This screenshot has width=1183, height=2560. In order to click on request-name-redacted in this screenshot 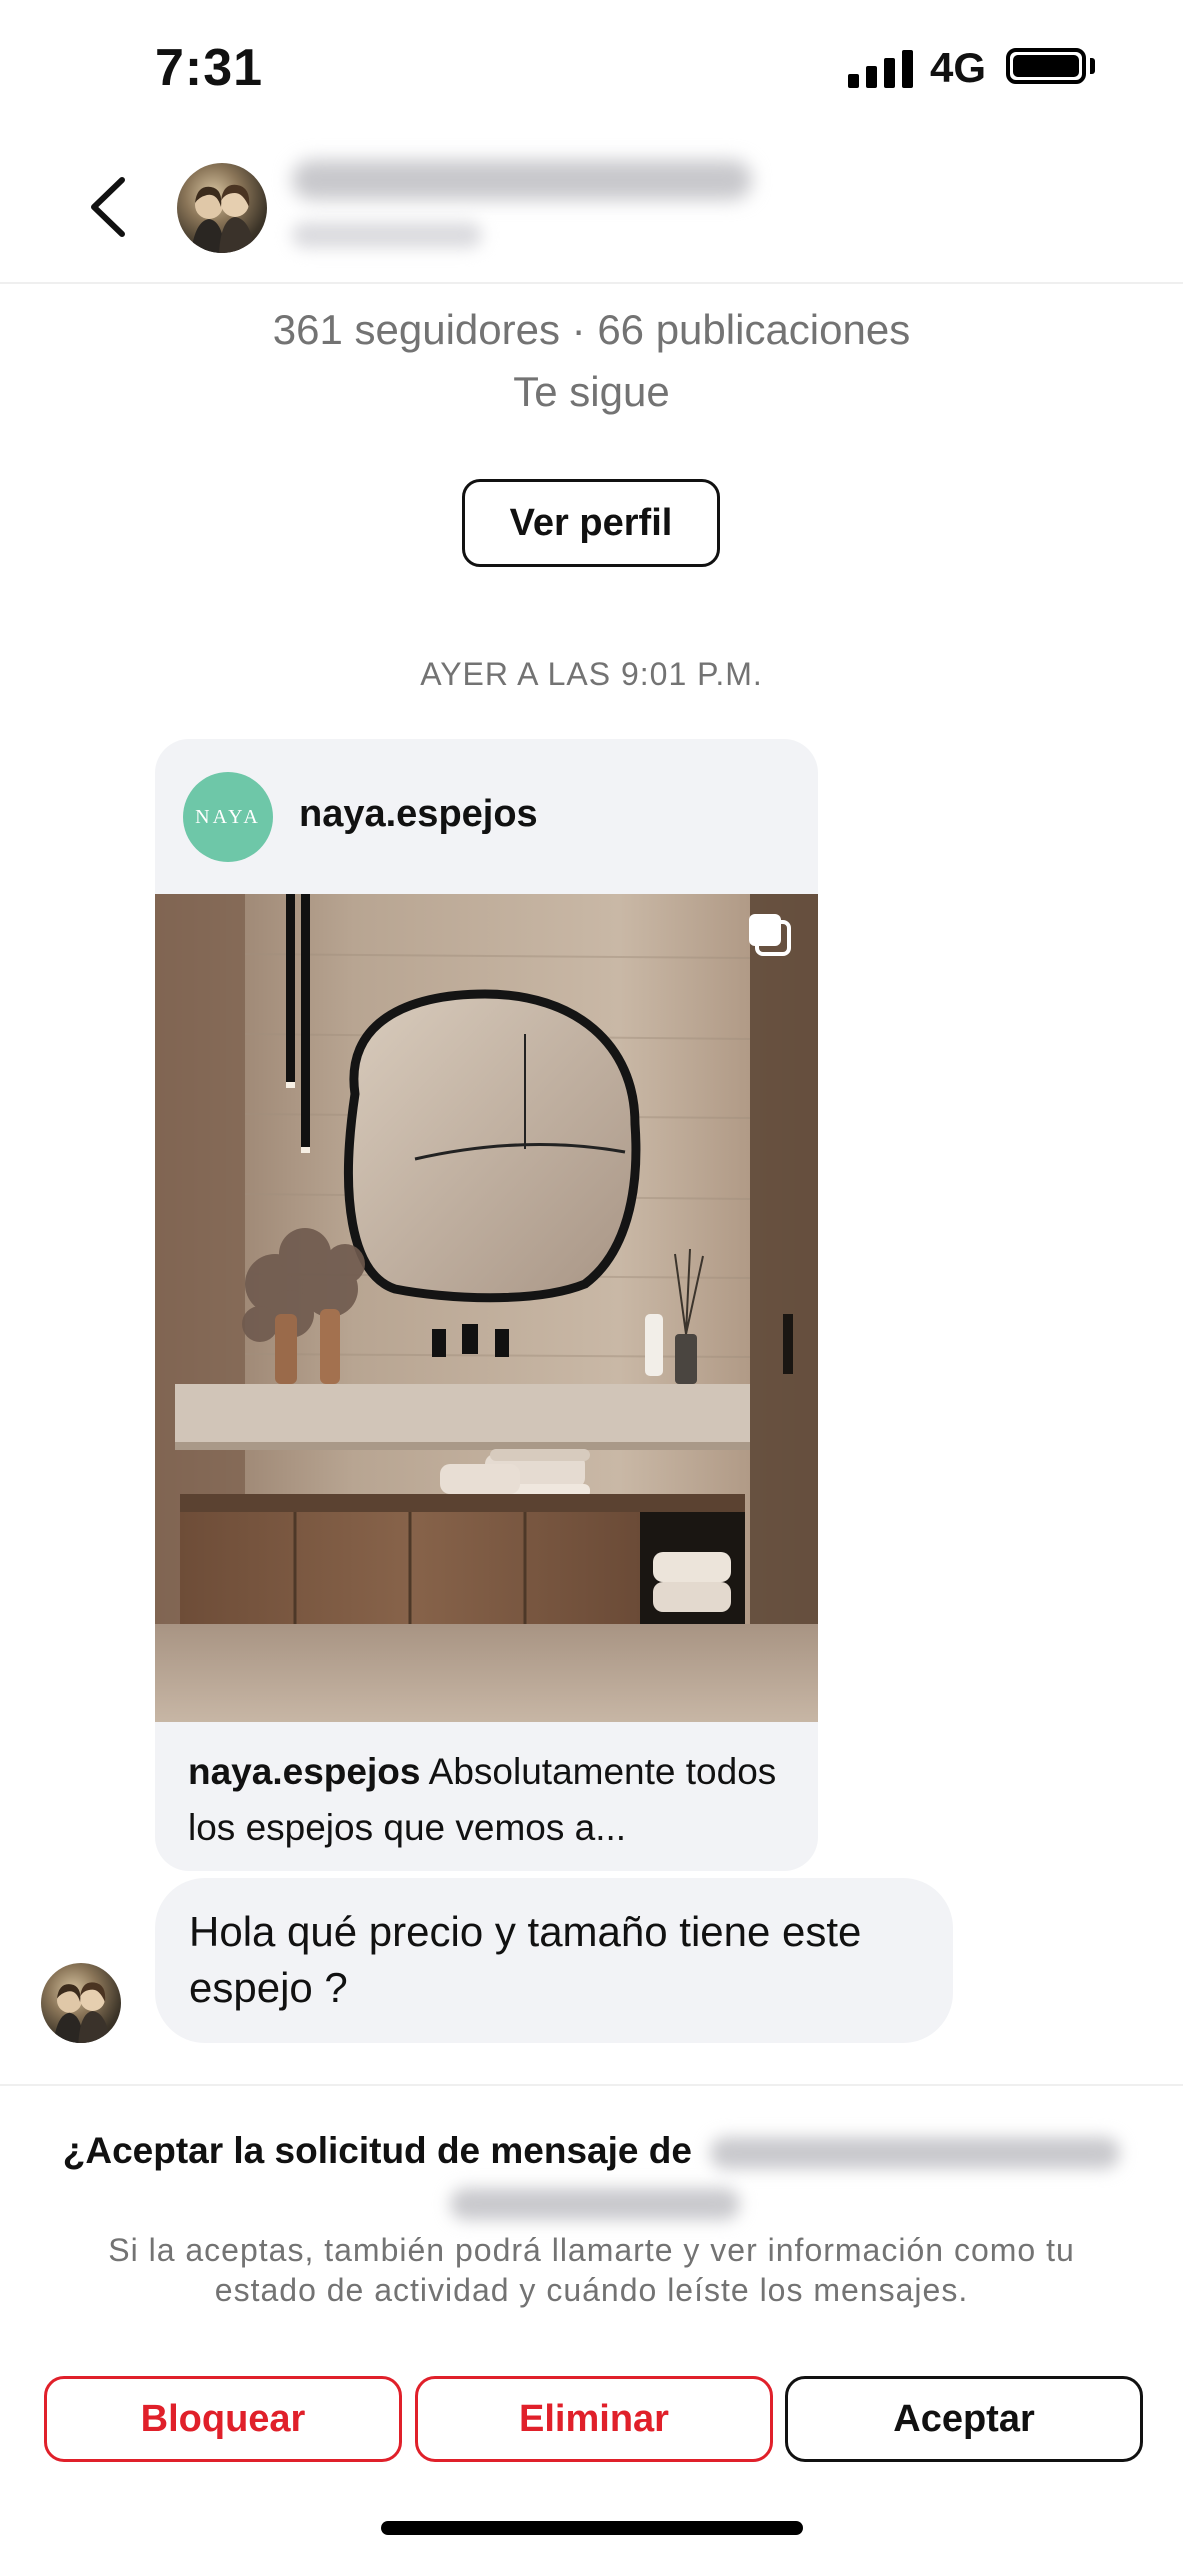, I will do `click(915, 2153)`.